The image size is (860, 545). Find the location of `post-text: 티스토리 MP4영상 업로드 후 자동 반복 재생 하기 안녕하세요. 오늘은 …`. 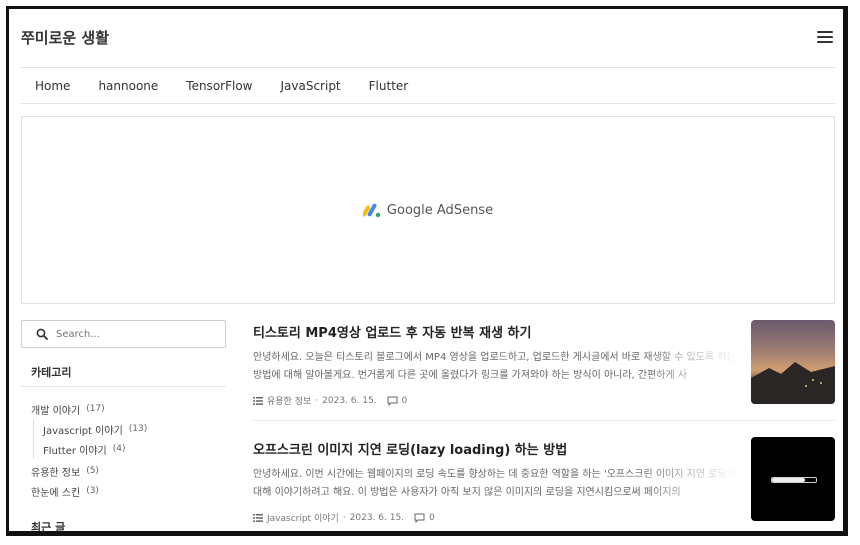

post-text: 티스토리 MP4영상 업로드 후 자동 반복 재생 하기 안녕하세요. 오늘은 … is located at coordinates (496, 363).